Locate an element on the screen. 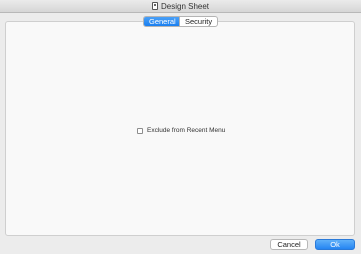 This screenshot has width=361, height=254. cancel-button: Cancel is located at coordinates (289, 244).